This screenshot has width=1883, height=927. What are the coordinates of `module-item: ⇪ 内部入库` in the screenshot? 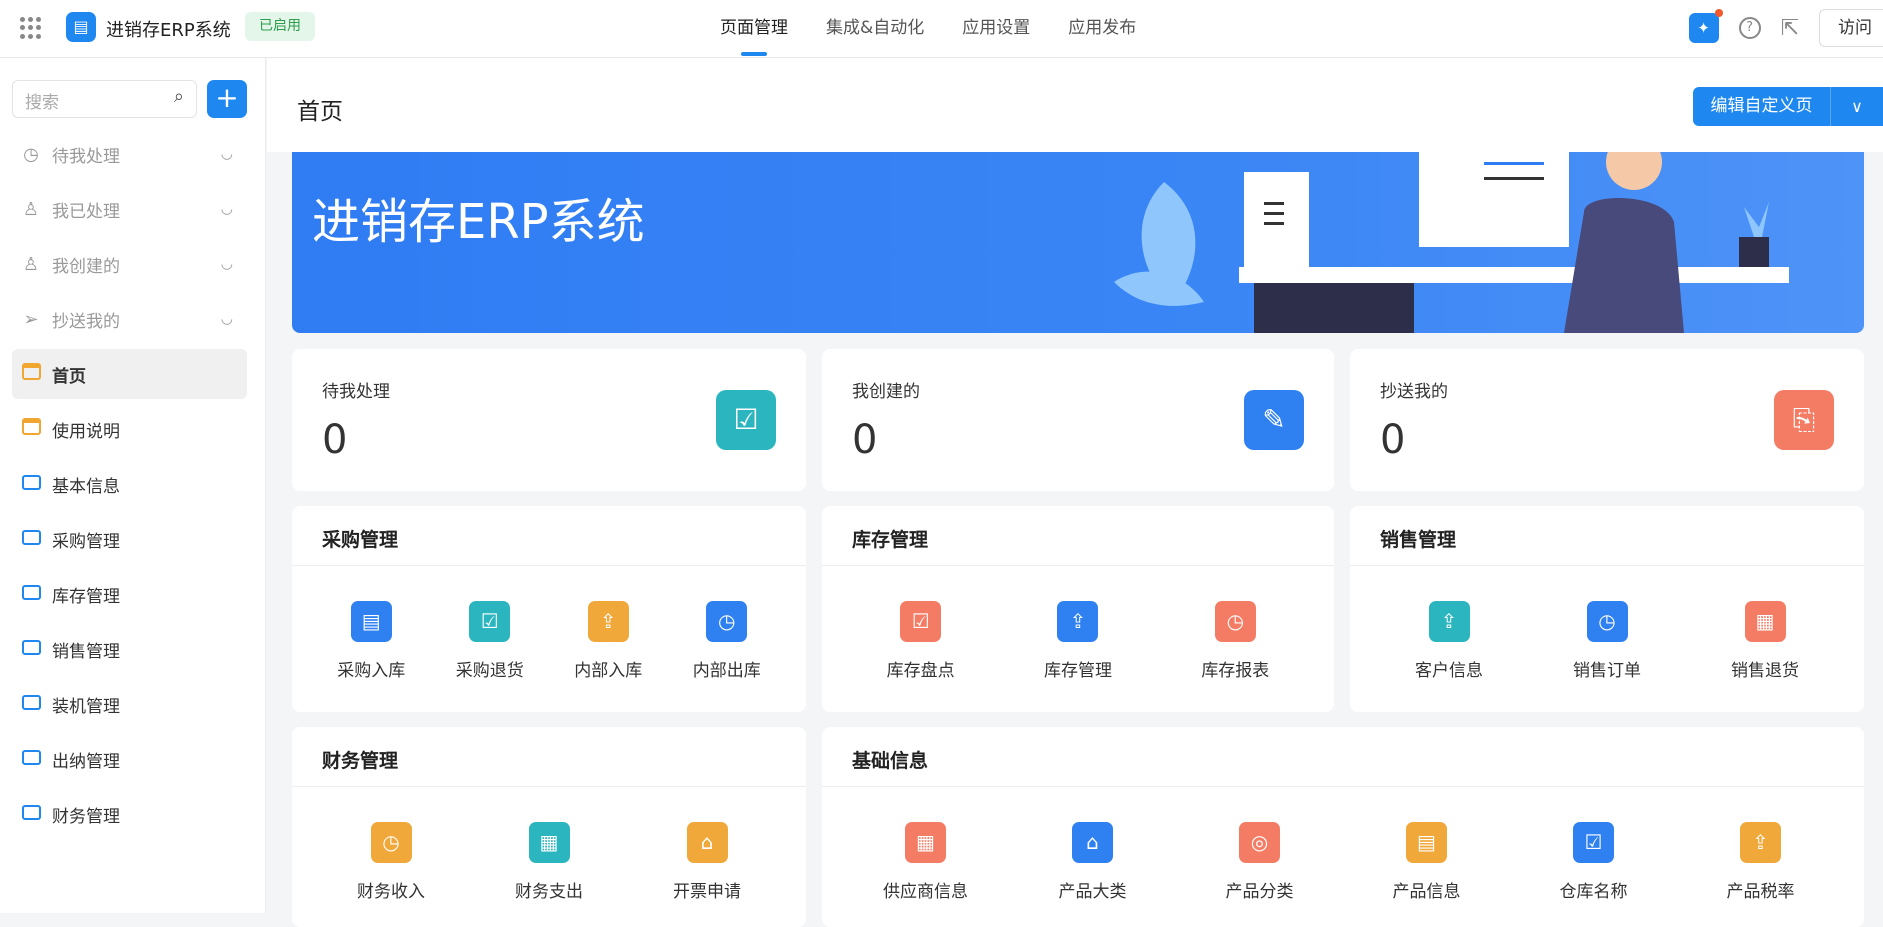 It's located at (608, 641).